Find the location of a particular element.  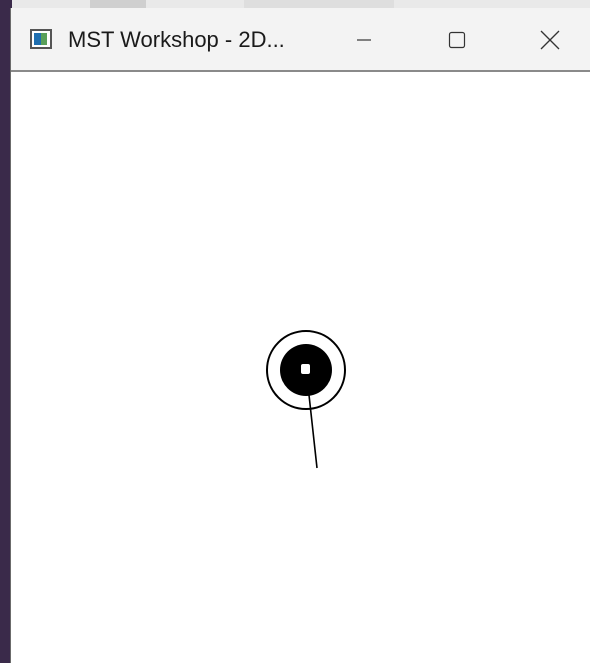

maximize-icon is located at coordinates (457, 40).